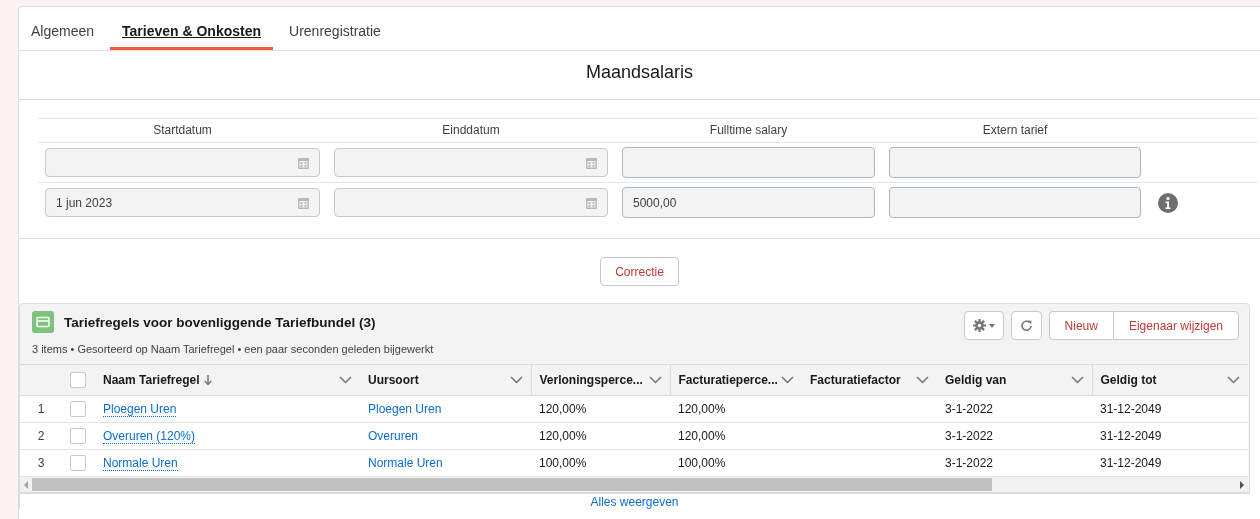 The image size is (1260, 519). What do you see at coordinates (149, 436) in the screenshot?
I see `record-link: Overuren (120%)` at bounding box center [149, 436].